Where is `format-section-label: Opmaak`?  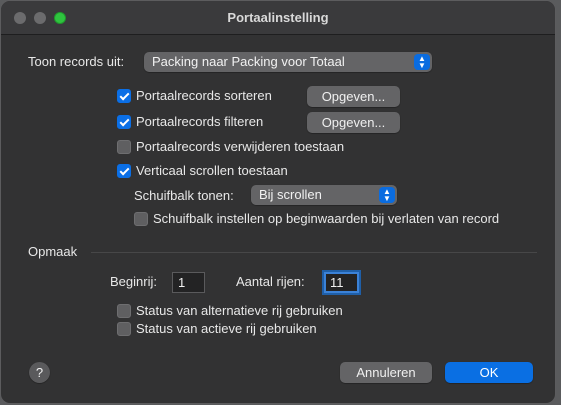
format-section-label: Opmaak is located at coordinates (53, 251).